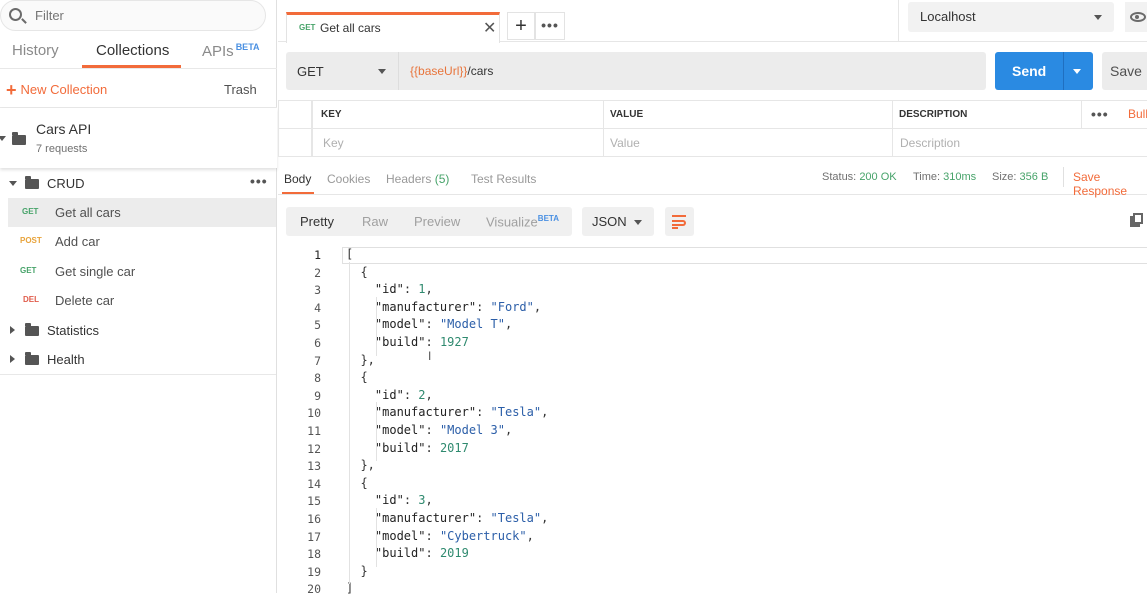 This screenshot has height=596, width=1147. What do you see at coordinates (1044, 71) in the screenshot?
I see `send-button: Send` at bounding box center [1044, 71].